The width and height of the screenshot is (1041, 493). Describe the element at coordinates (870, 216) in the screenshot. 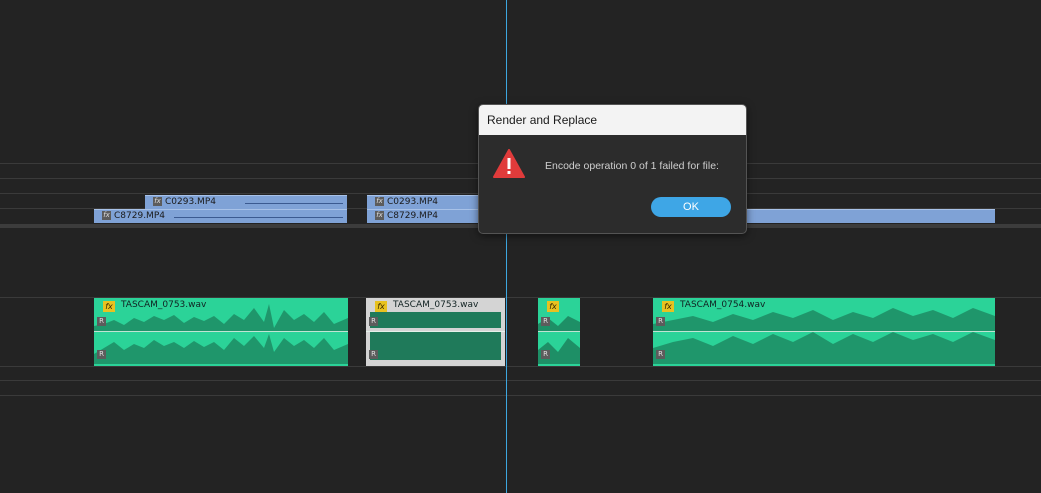

I see `video-clip` at that location.